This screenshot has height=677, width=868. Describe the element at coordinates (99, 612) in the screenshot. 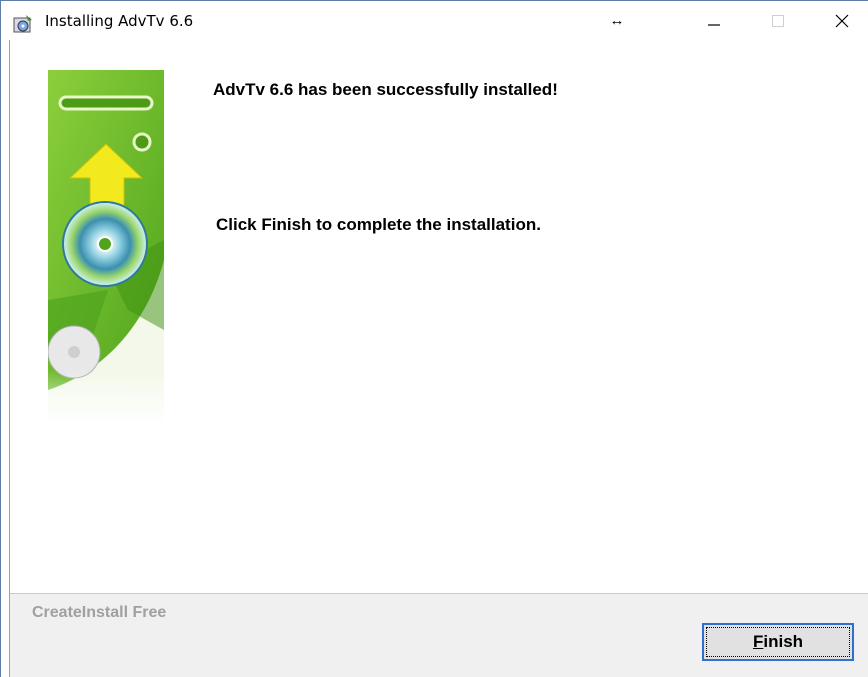

I see `brand-label: CreateInstall Free` at that location.